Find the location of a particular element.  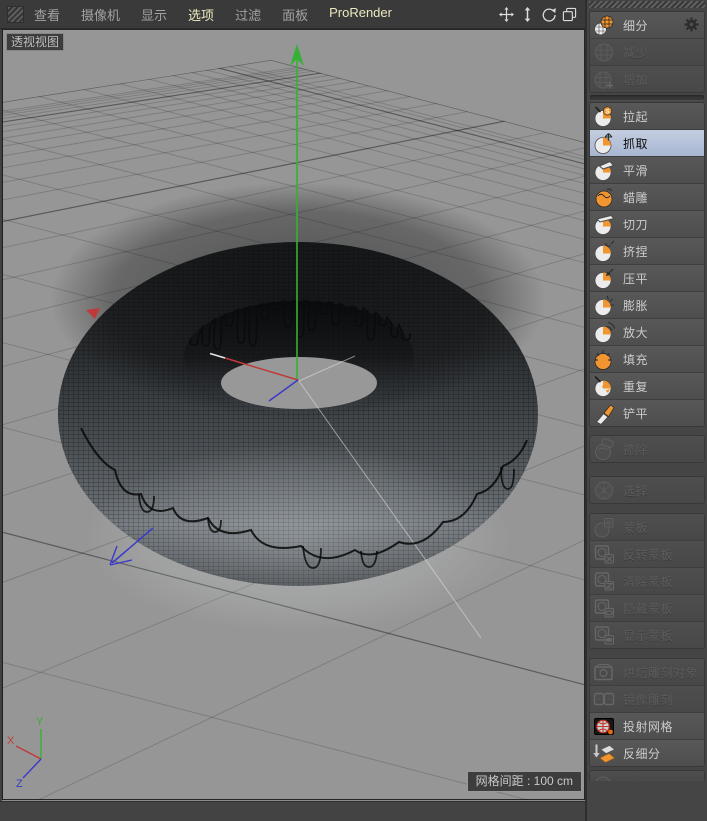

tool-button-desubdivide: 反细分 is located at coordinates (647, 753).